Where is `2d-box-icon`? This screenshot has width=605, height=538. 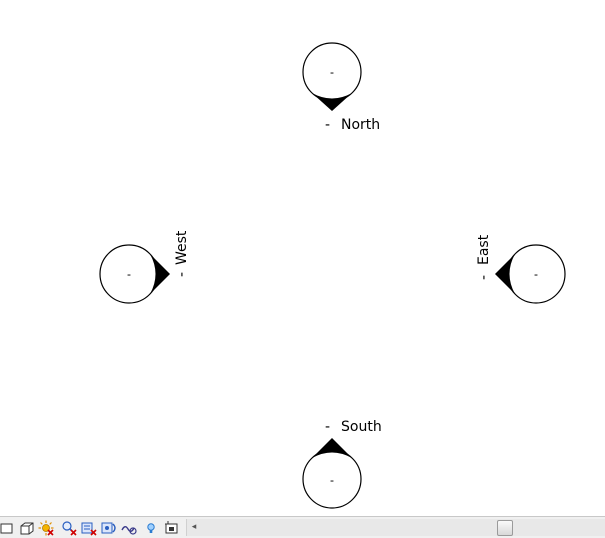 2d-box-icon is located at coordinates (8, 528).